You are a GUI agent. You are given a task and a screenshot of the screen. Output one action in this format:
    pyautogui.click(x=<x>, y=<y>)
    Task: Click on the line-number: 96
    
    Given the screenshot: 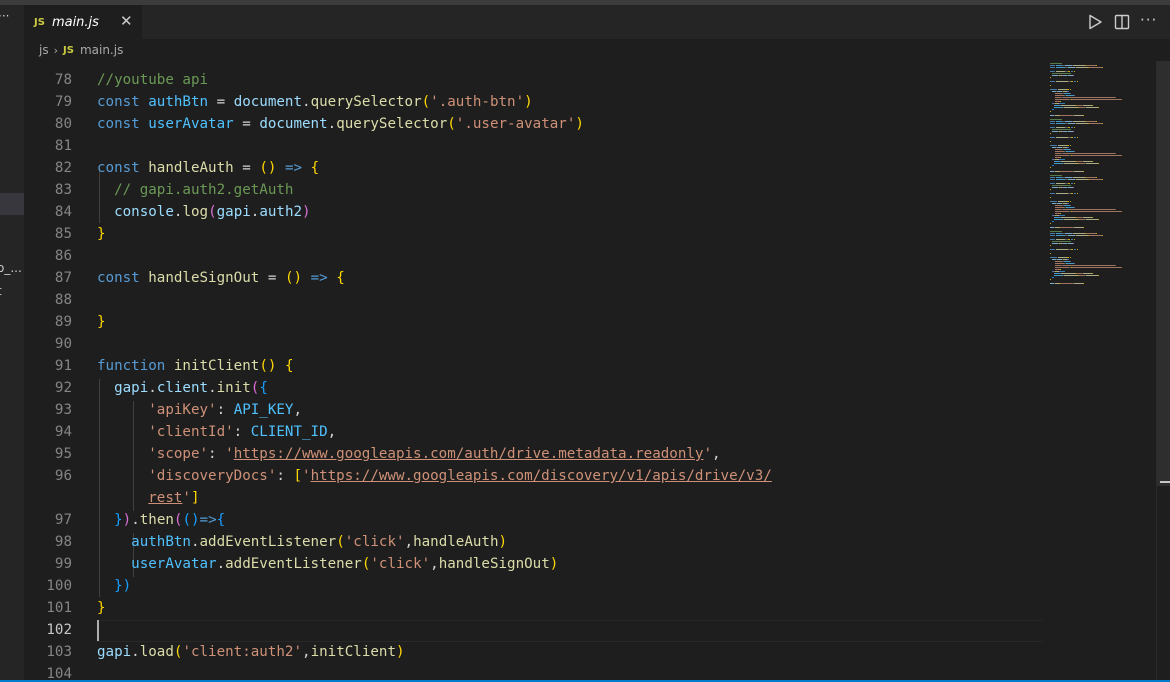 What is the action you would take?
    pyautogui.click(x=63, y=476)
    